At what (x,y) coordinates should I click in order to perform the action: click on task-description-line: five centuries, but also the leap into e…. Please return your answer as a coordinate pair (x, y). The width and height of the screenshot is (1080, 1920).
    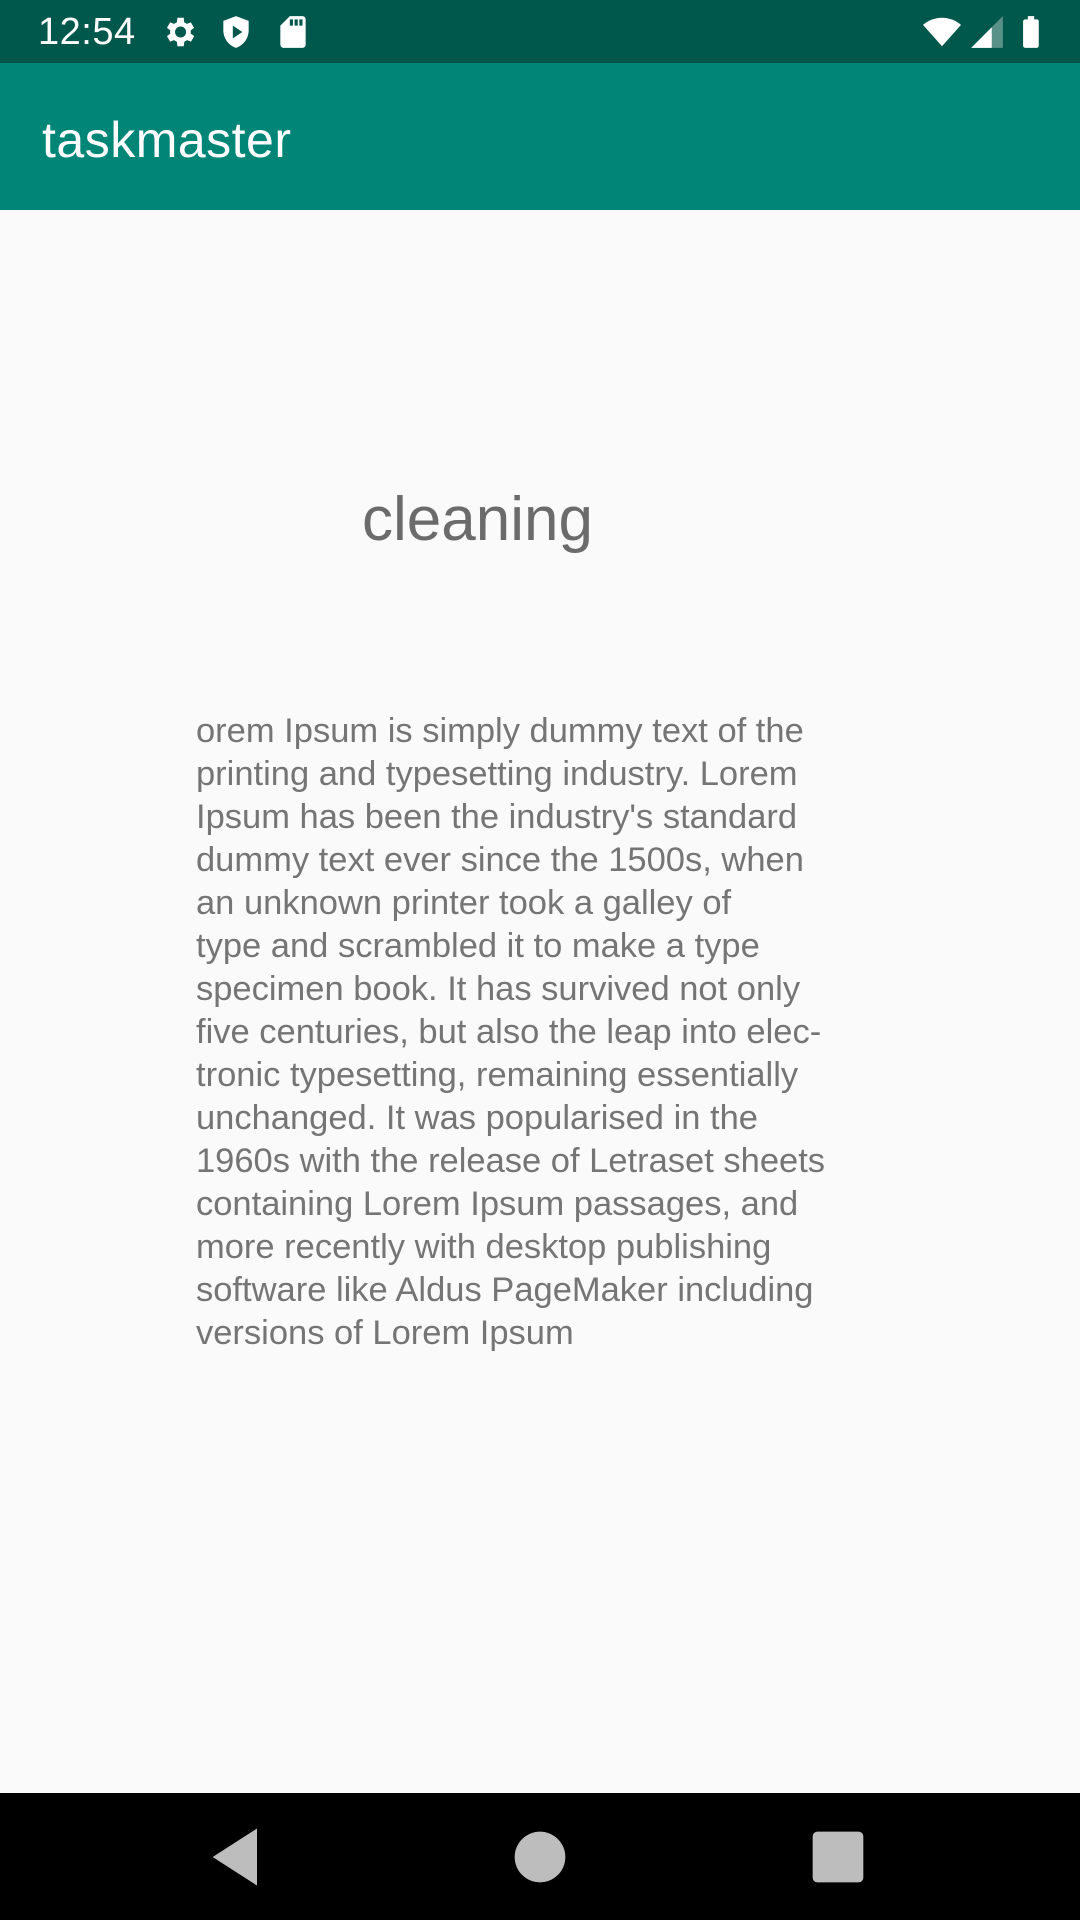
    Looking at the image, I should click on (509, 1032).